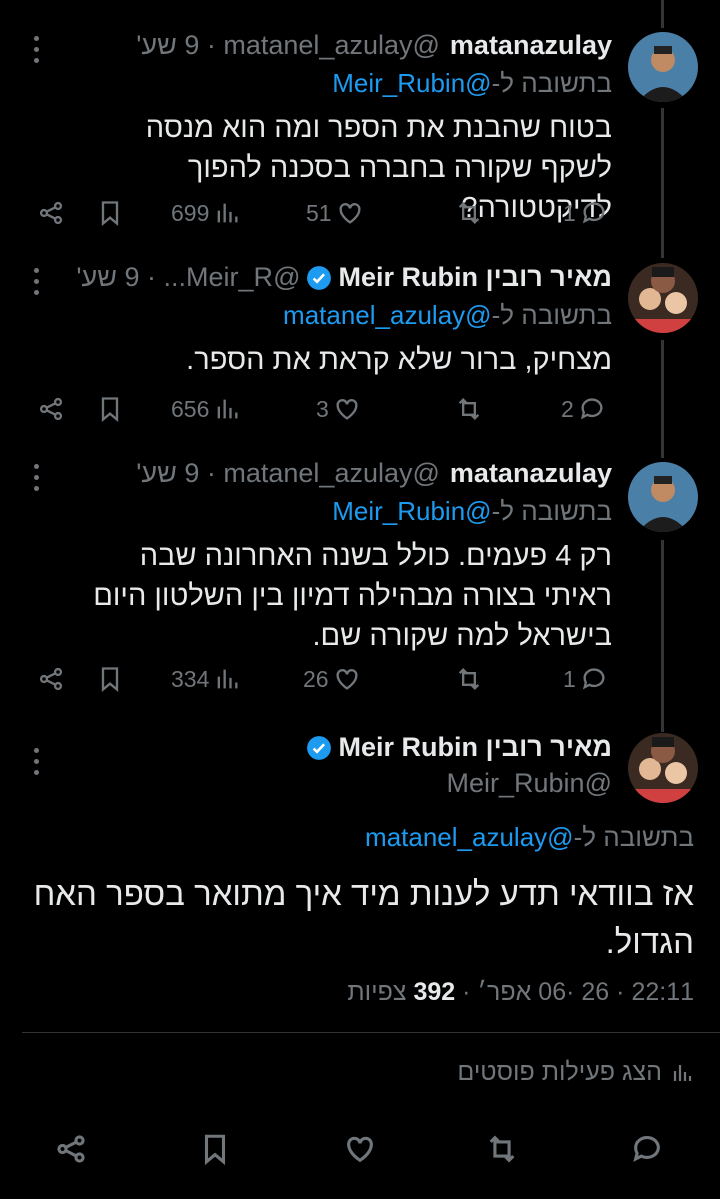  Describe the element at coordinates (190, 678) in the screenshot. I see `views-count: 334` at that location.